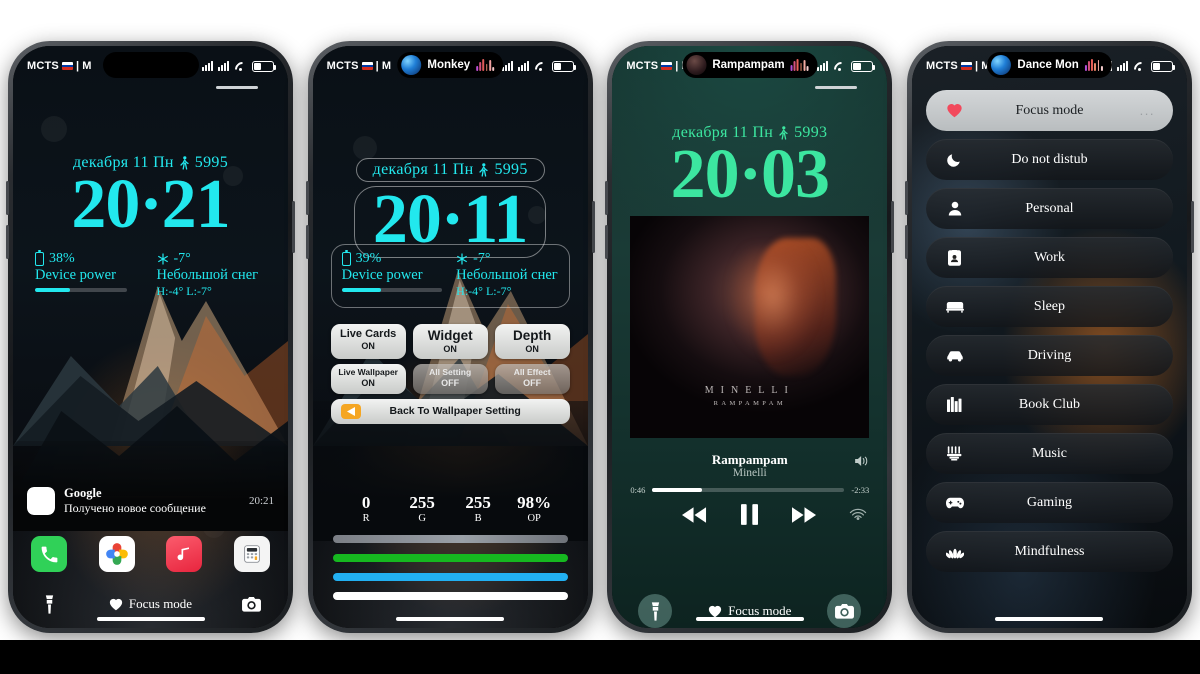 The height and width of the screenshot is (674, 1200). What do you see at coordinates (858, 517) in the screenshot?
I see `airplay-icon` at bounding box center [858, 517].